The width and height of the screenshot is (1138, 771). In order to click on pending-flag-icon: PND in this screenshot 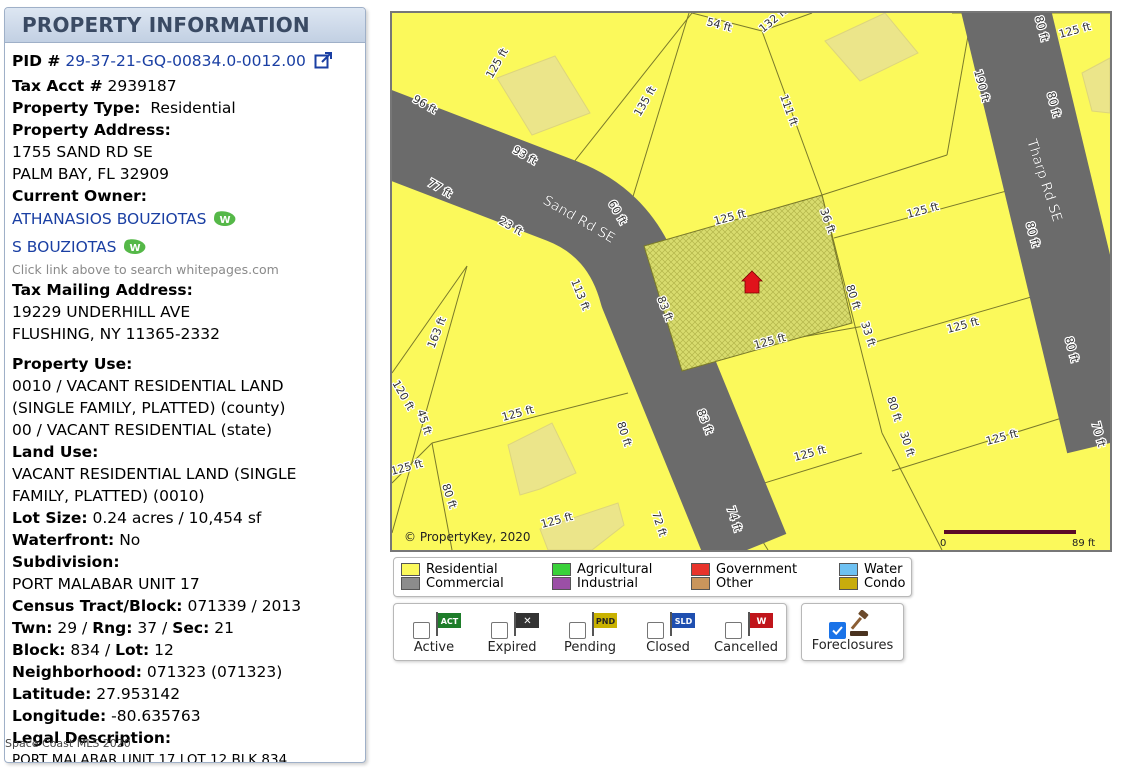, I will do `click(604, 624)`.